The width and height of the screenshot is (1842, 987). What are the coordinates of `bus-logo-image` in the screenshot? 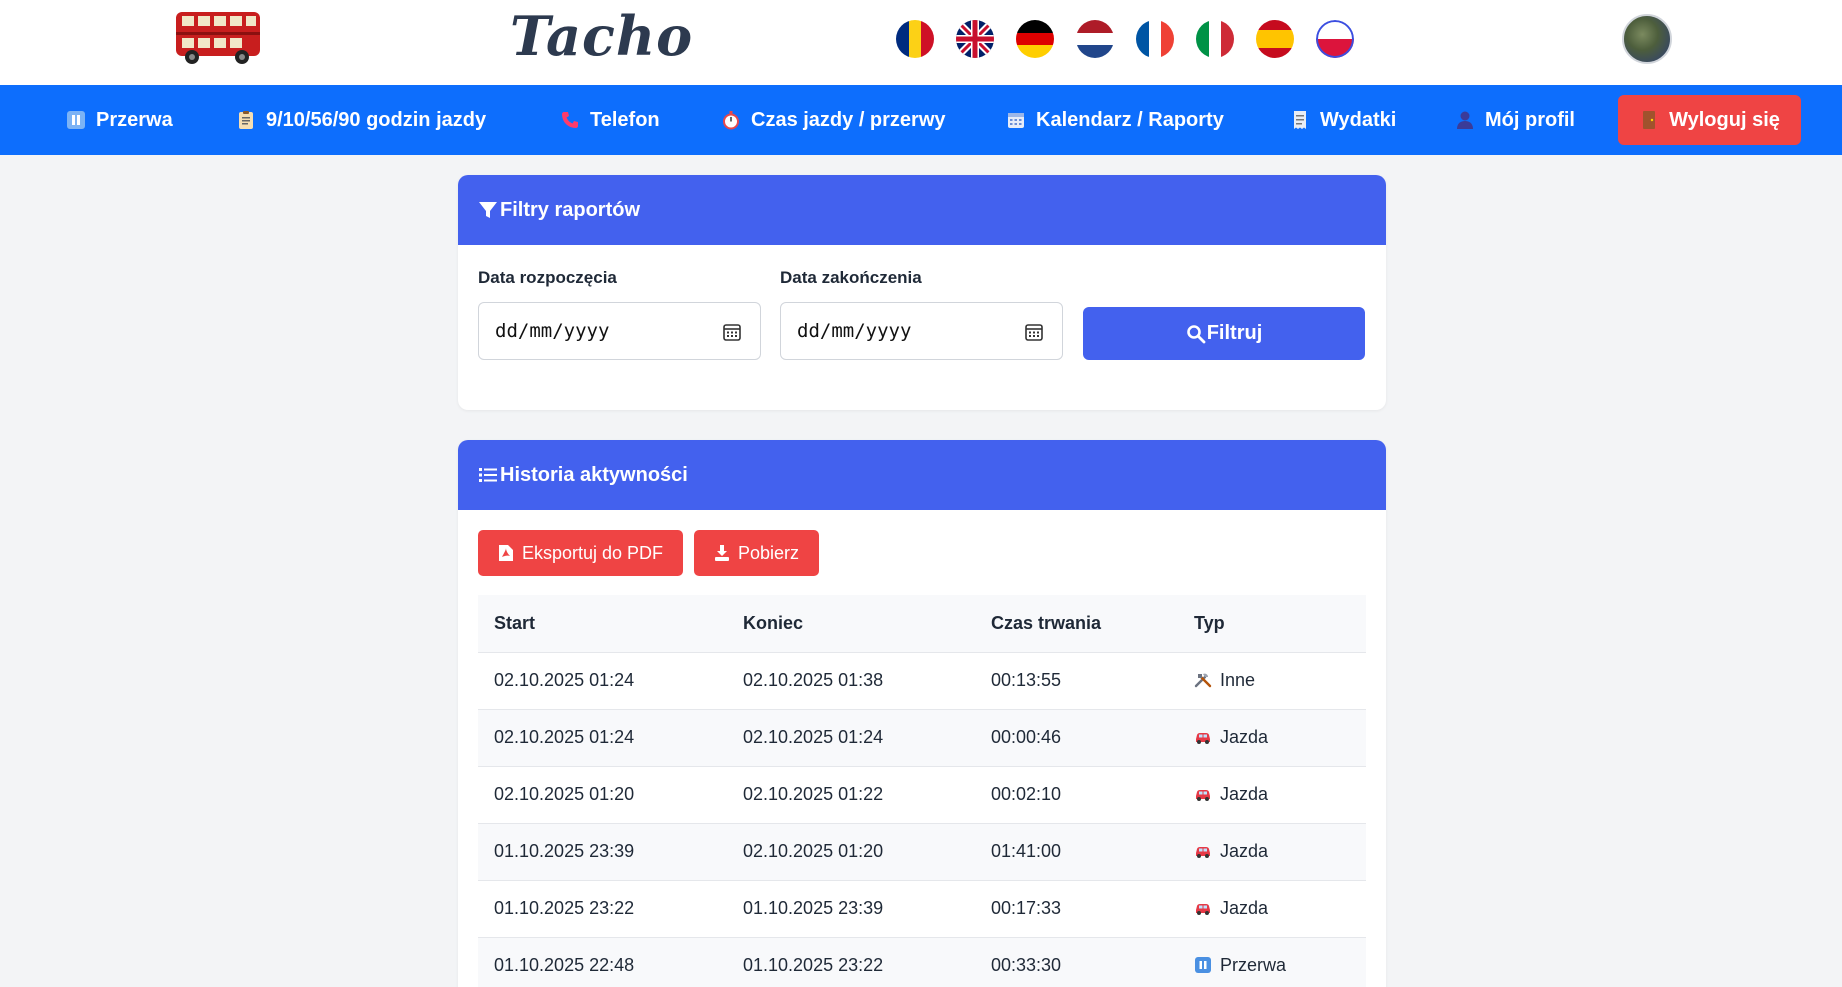 It's located at (219, 36).